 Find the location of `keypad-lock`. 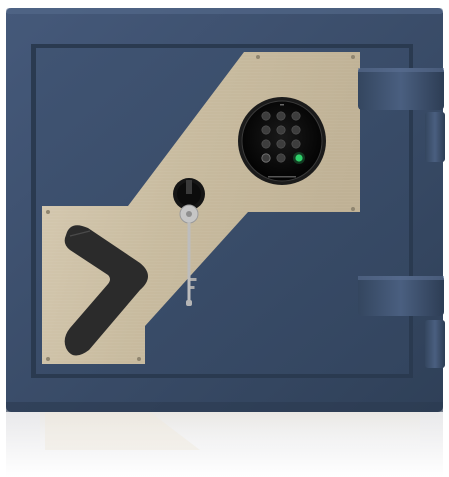

keypad-lock is located at coordinates (282, 141).